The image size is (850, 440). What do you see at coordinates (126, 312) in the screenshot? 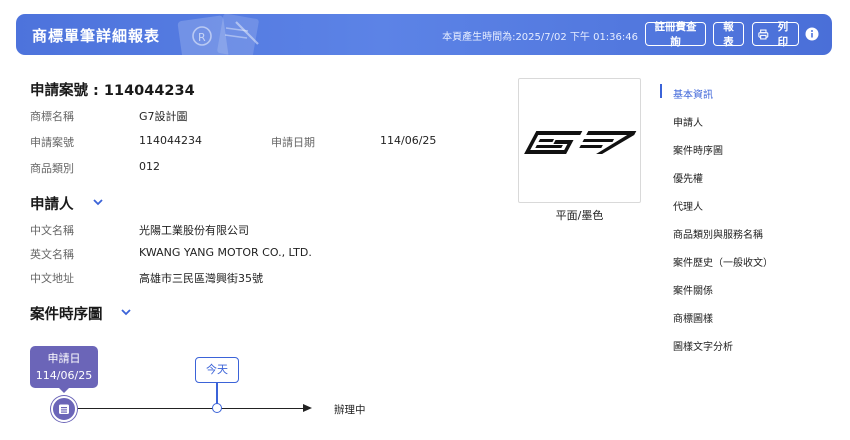
I see `timeline-chevron-down-icon` at bounding box center [126, 312].